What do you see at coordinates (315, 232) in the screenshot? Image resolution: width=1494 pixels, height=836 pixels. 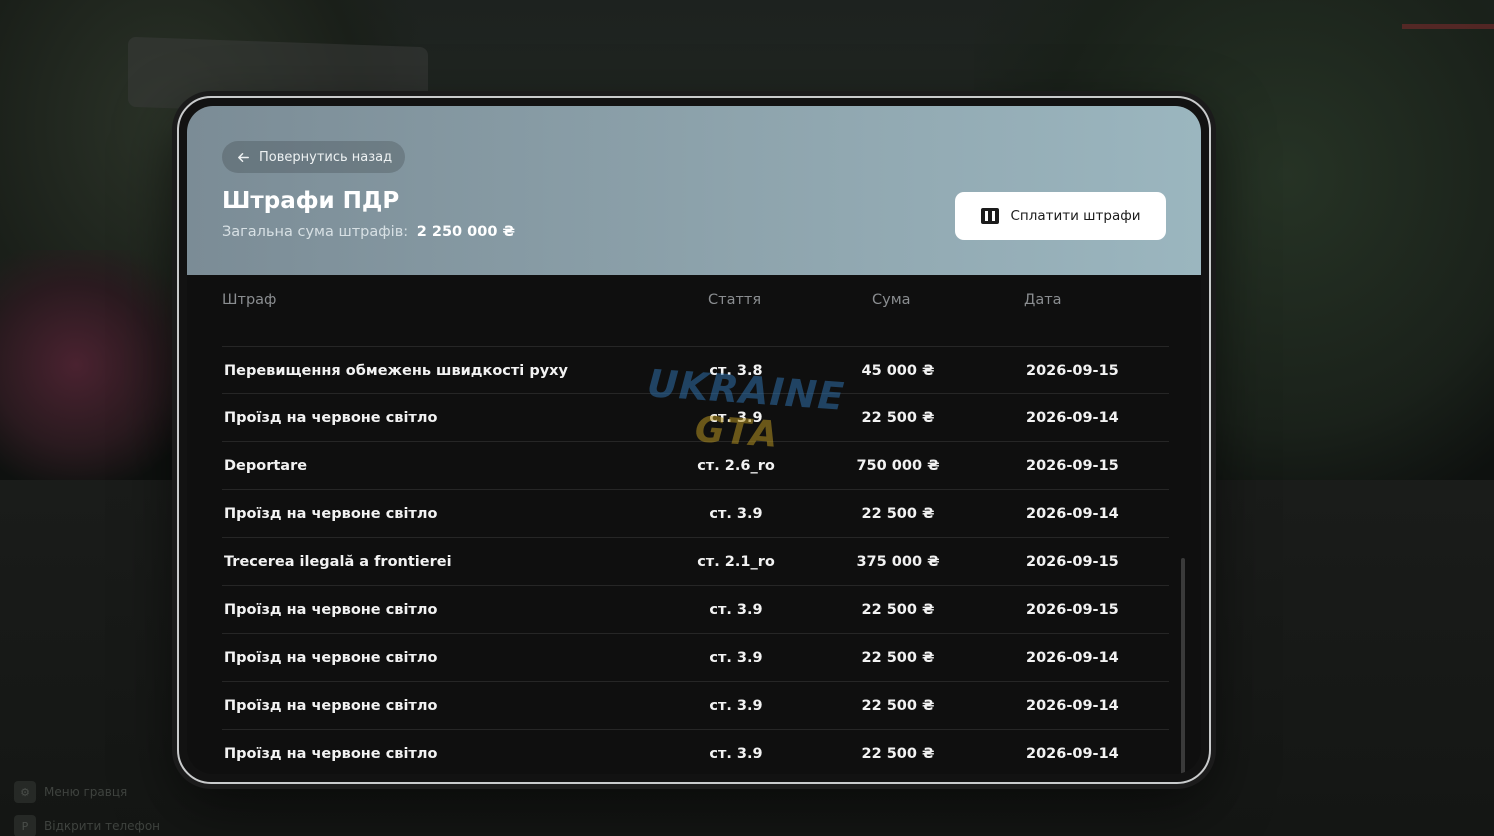 I see `fines-total-label: Загальна сума штрафів:` at bounding box center [315, 232].